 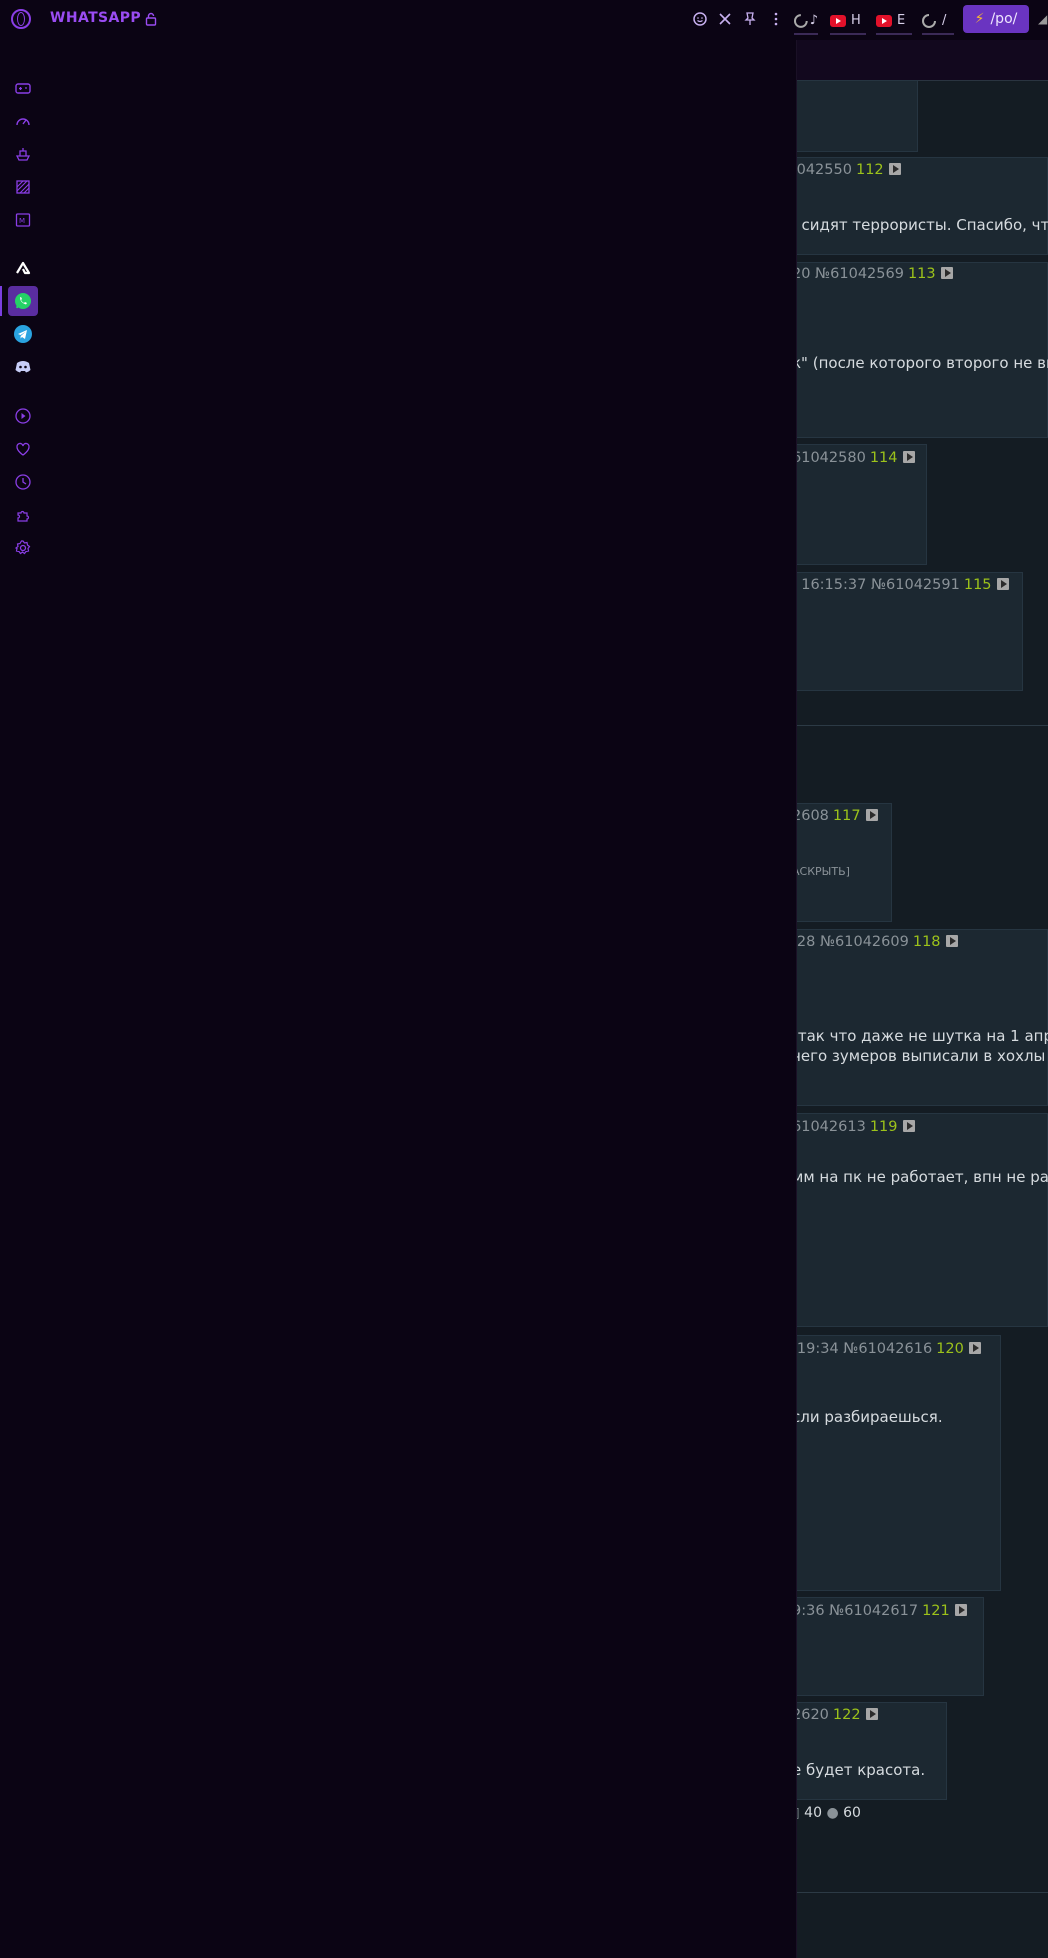 I want to click on post-text: е будет красота., so click(x=859, y=1770).